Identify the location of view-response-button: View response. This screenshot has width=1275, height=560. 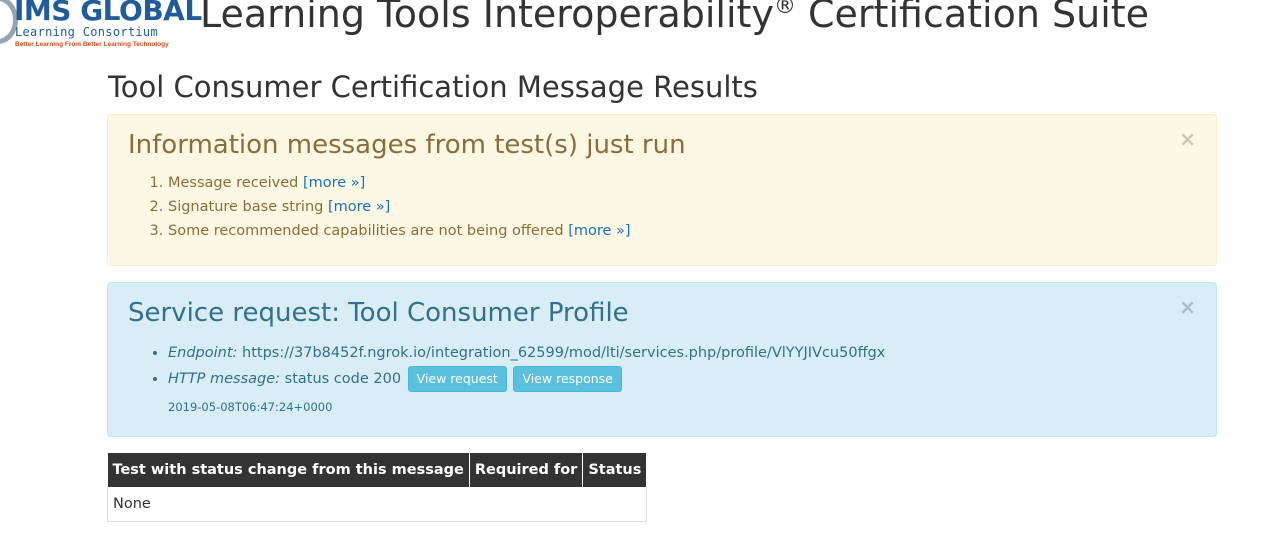
(567, 379).